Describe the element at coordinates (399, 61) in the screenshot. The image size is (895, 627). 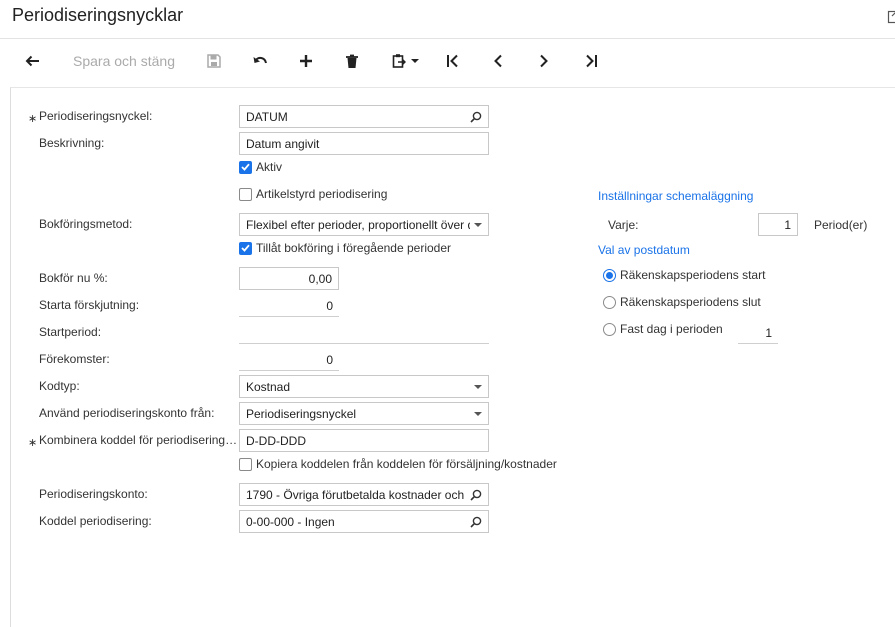
I see `clipboard-icon` at that location.